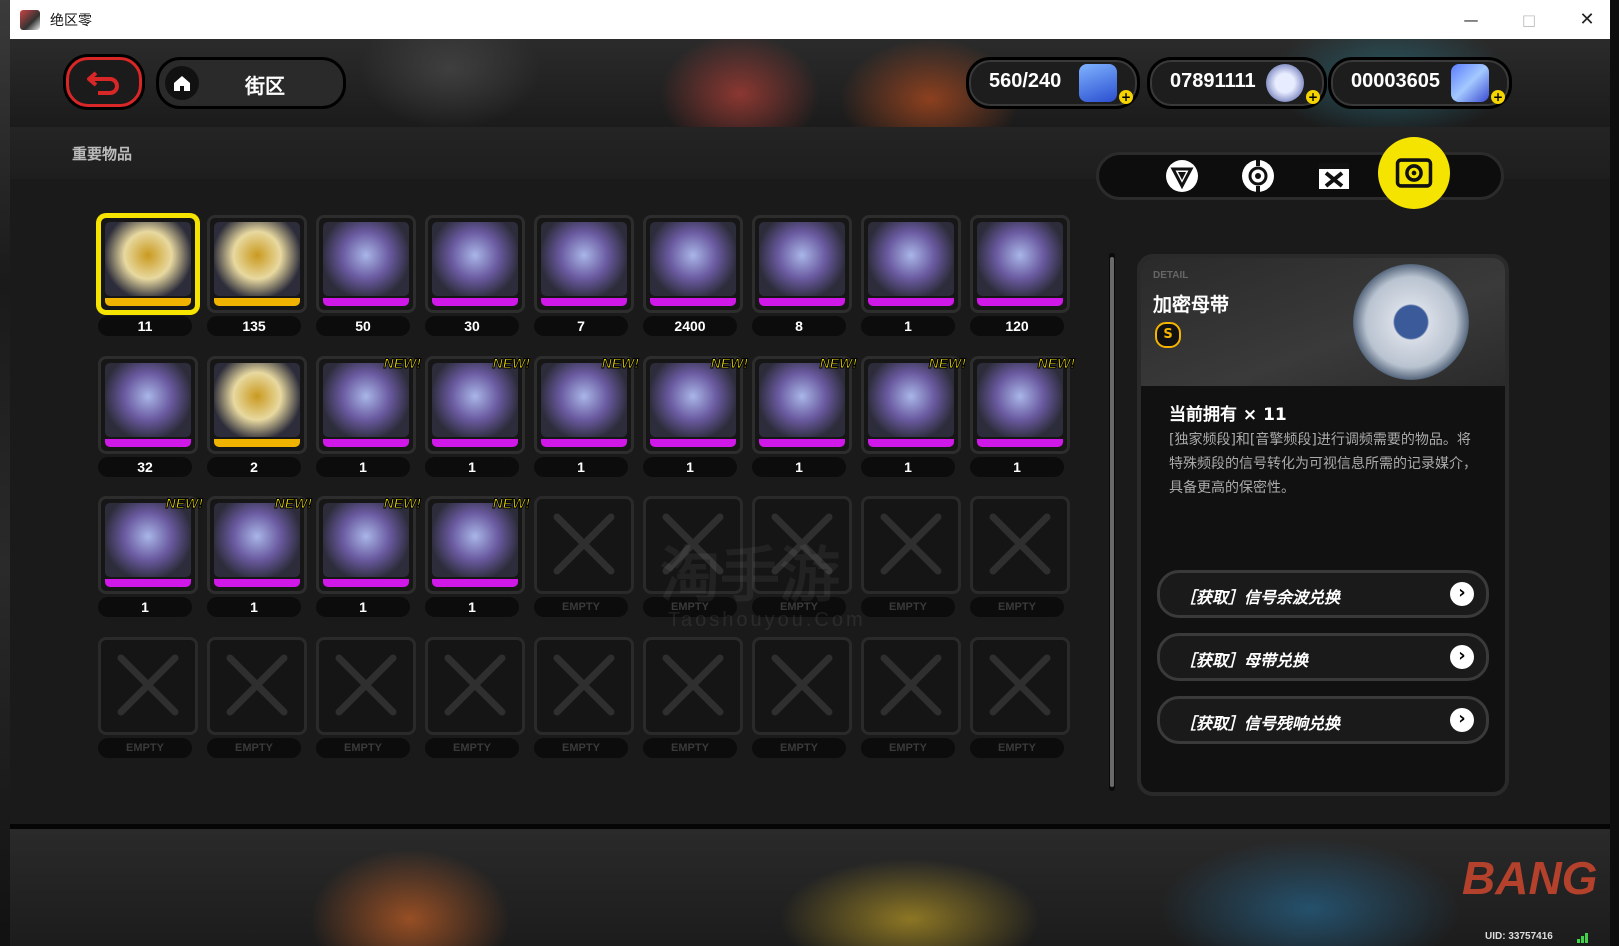 The image size is (1619, 946). I want to click on tab-reel, so click(1258, 176).